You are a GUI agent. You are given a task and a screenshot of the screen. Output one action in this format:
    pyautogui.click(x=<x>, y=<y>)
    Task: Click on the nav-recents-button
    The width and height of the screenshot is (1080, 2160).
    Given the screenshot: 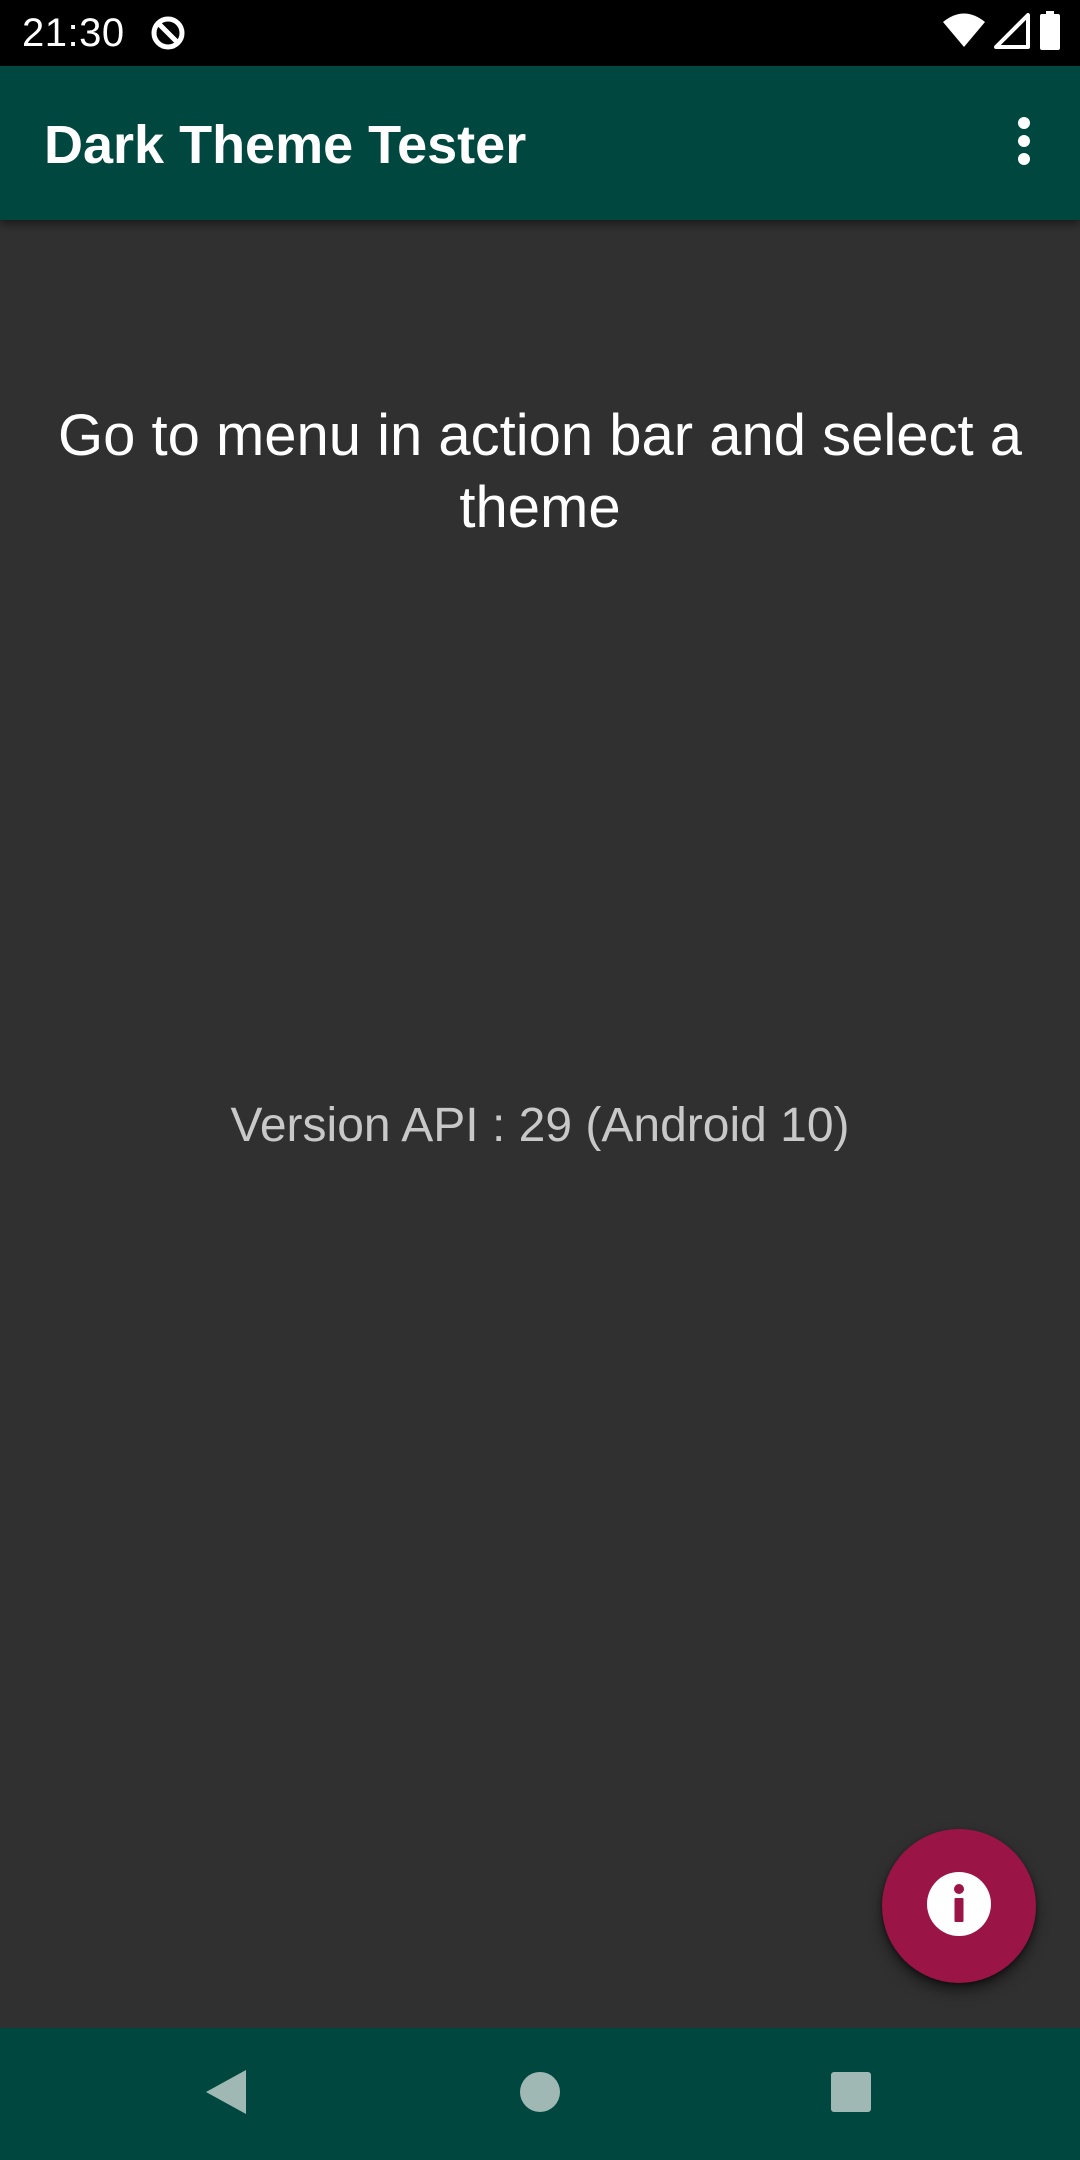 What is the action you would take?
    pyautogui.click(x=851, y=2094)
    